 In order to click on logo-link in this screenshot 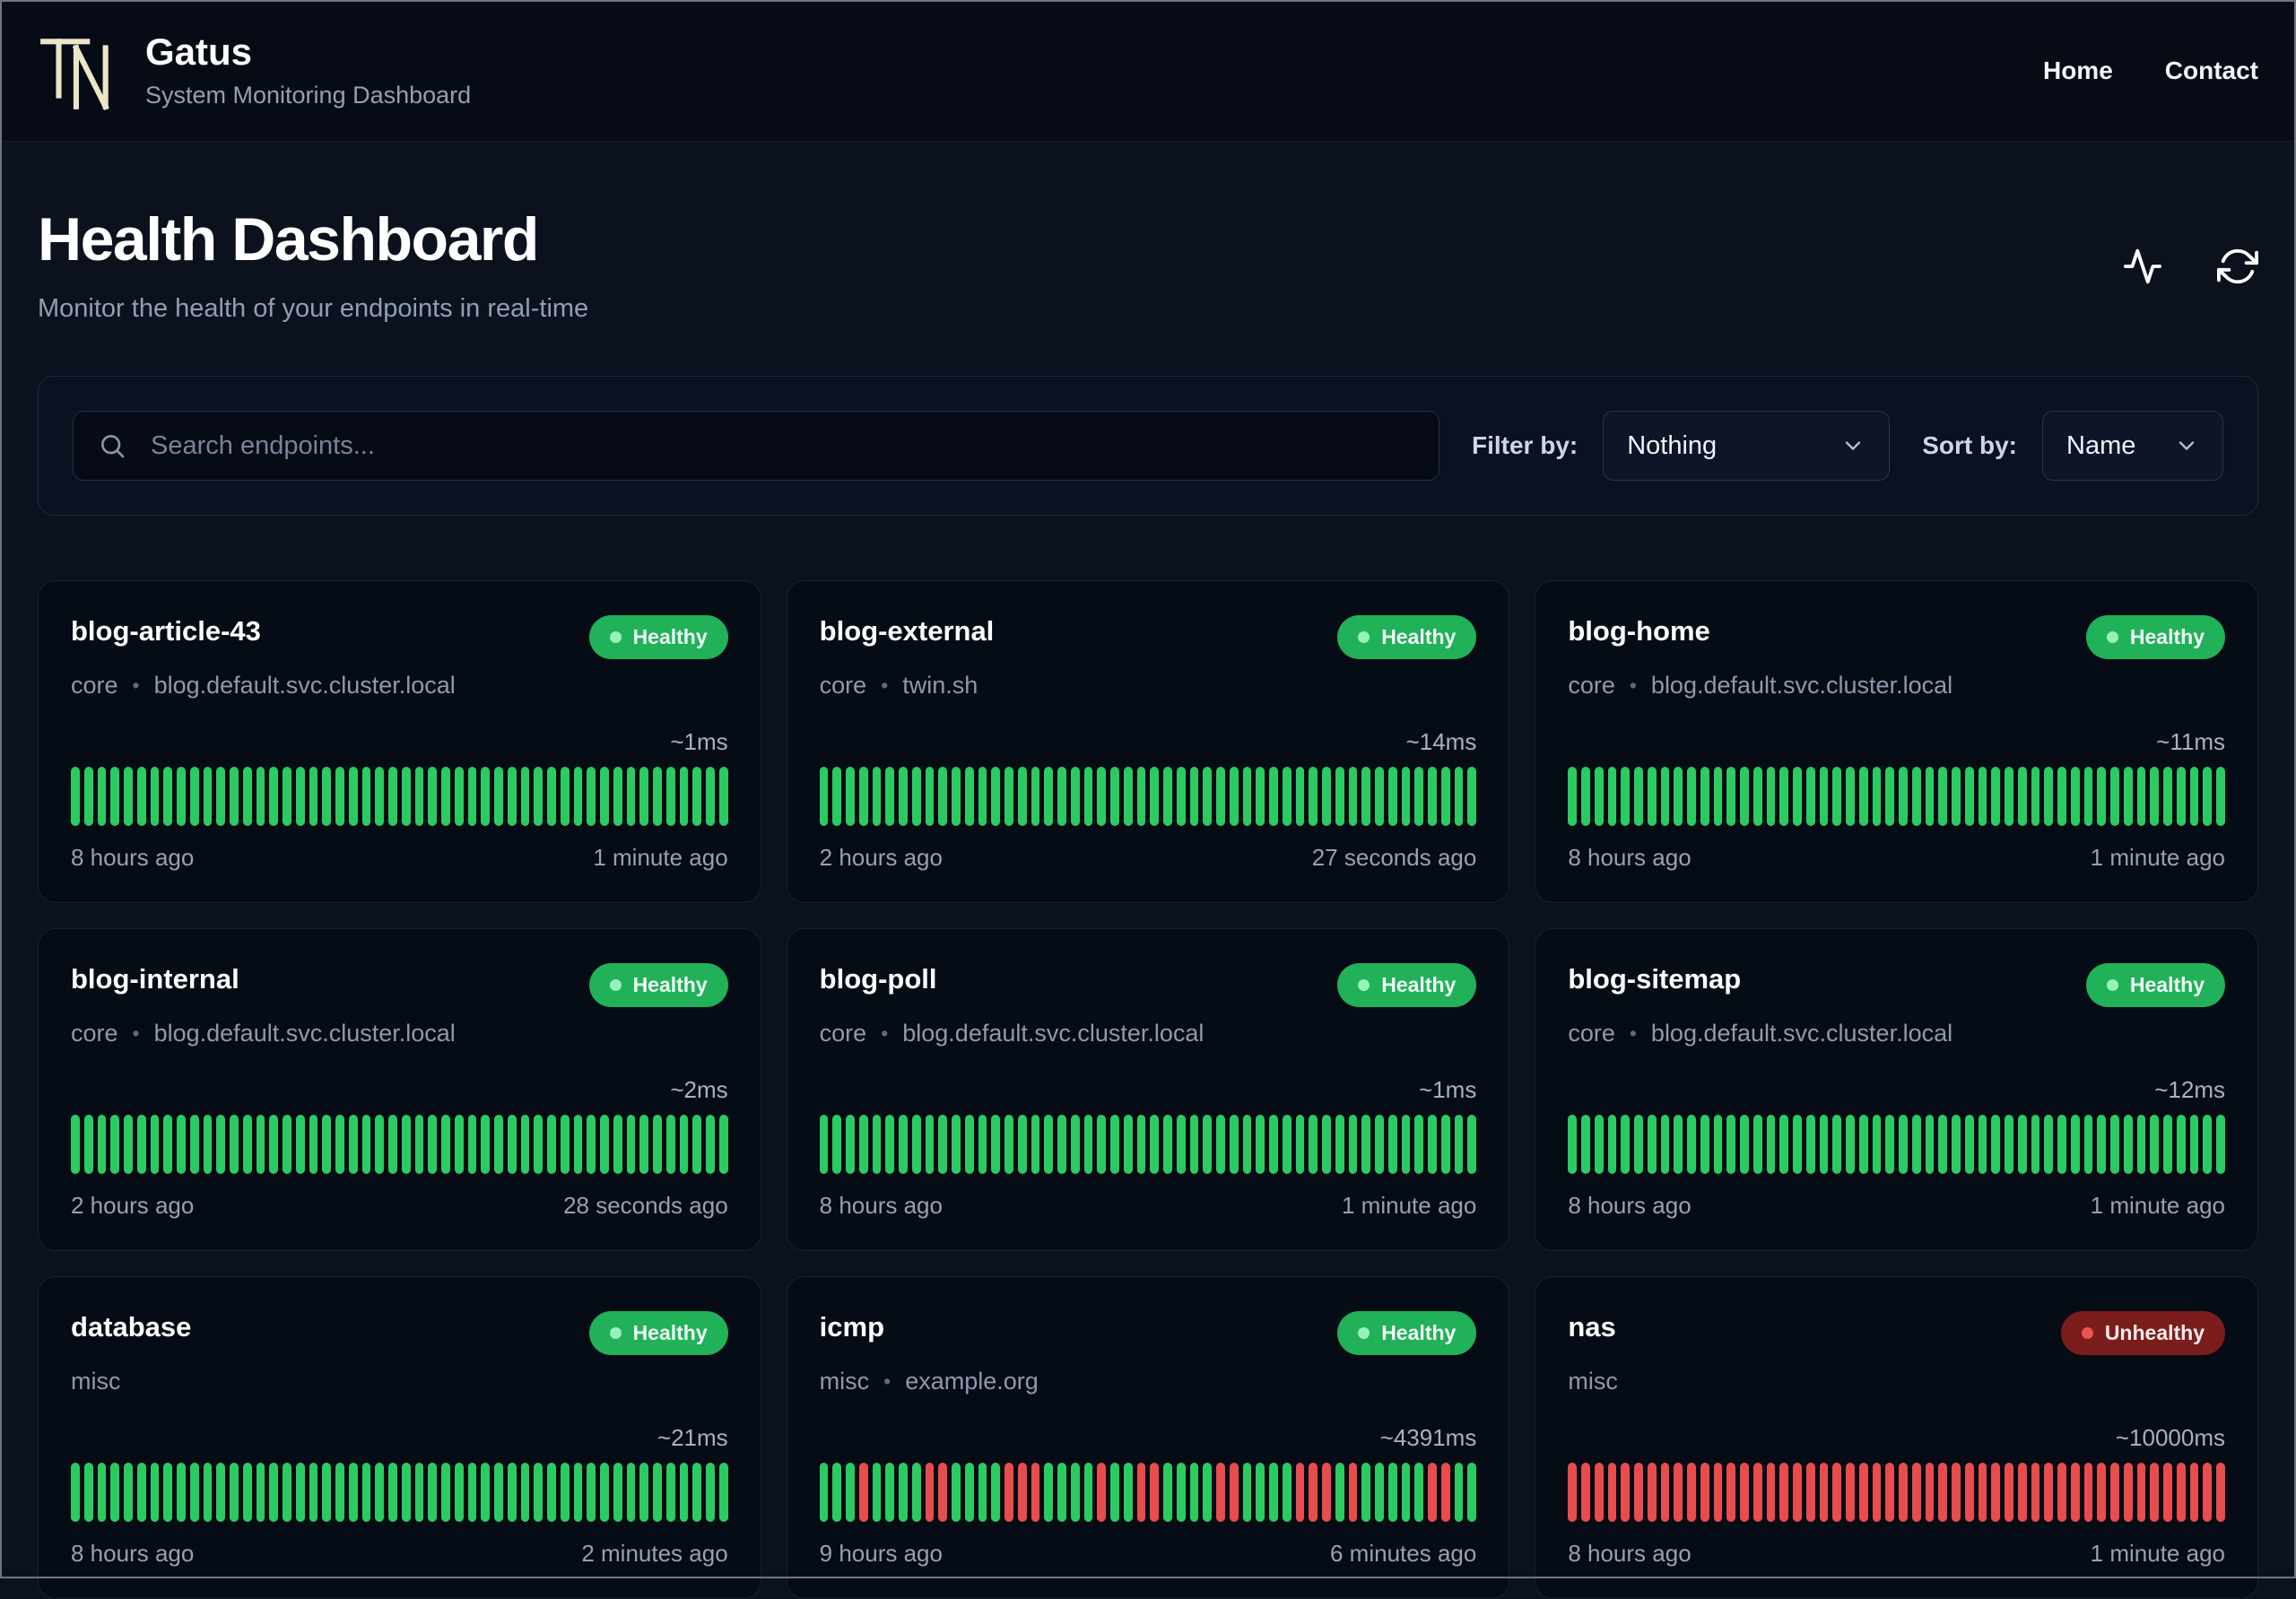, I will do `click(79, 71)`.